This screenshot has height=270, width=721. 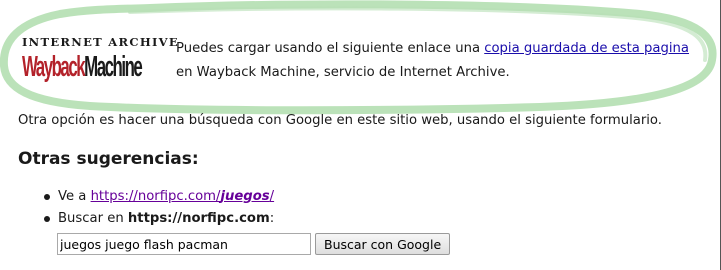 I want to click on item2-prefix: Buscar en, so click(x=93, y=218).